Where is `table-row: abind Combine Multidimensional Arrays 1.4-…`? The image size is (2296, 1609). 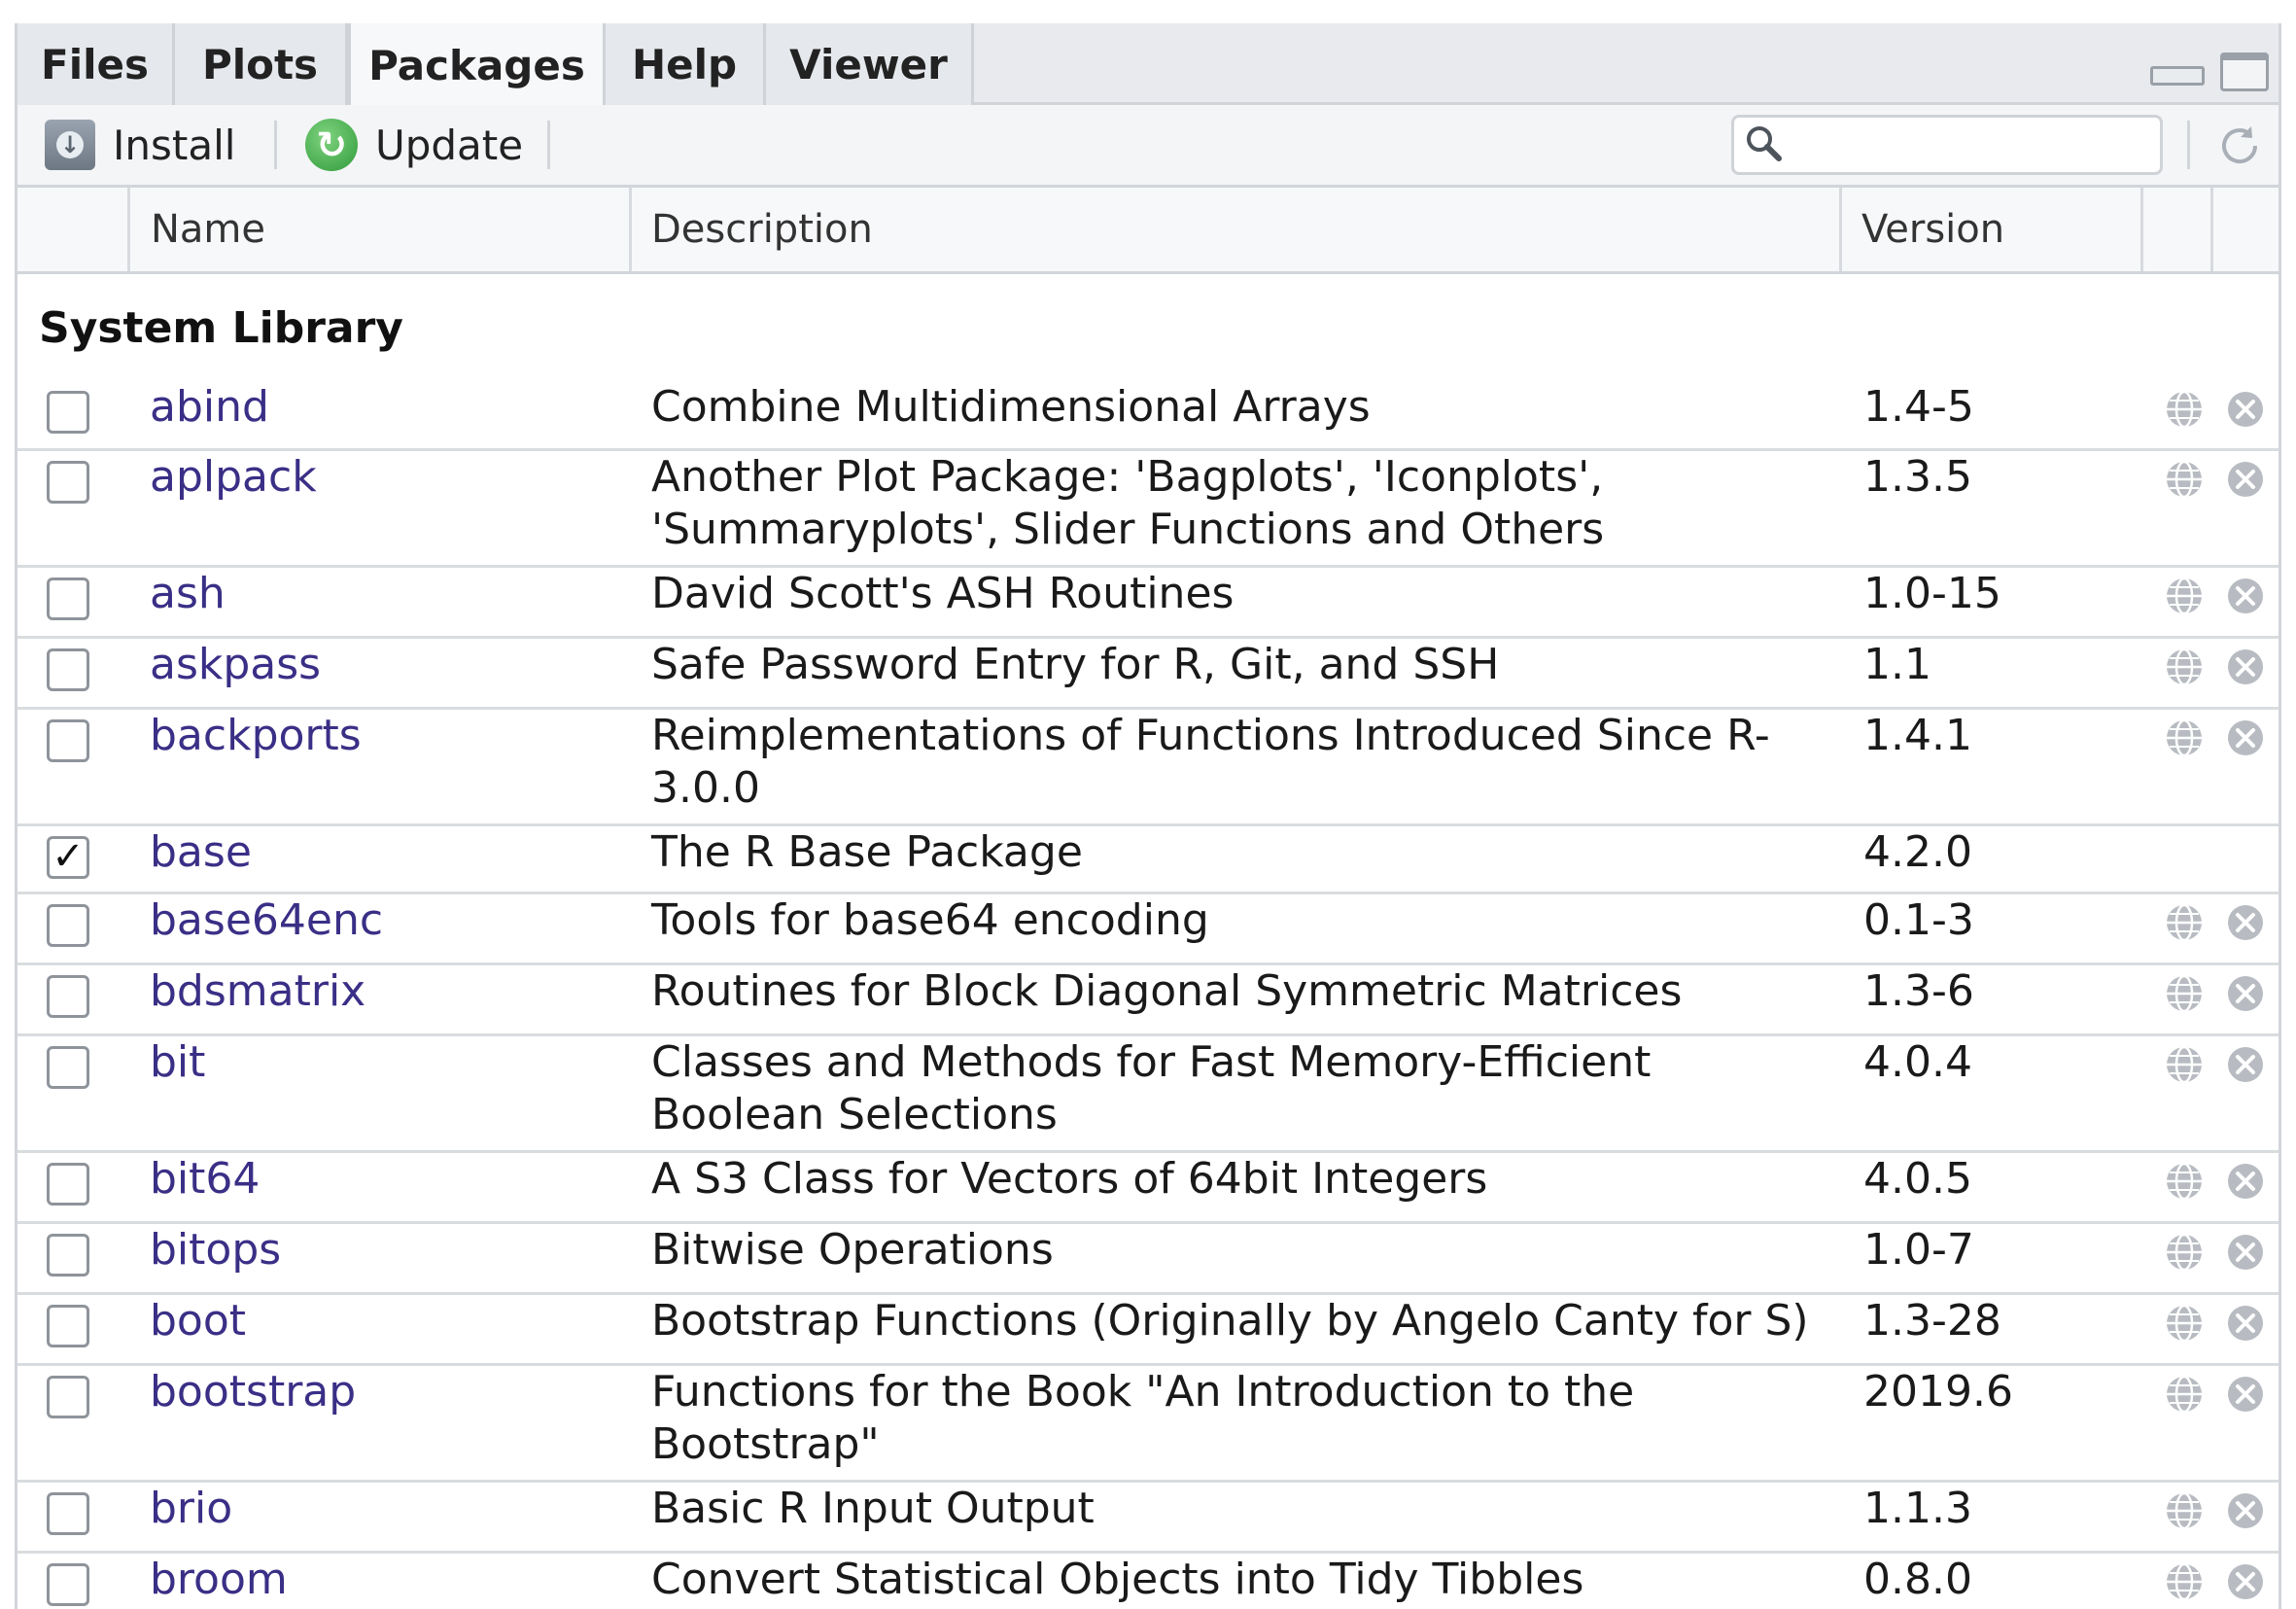
table-row: abind Combine Multidimensional Arrays 1.4-… is located at coordinates (1148, 416).